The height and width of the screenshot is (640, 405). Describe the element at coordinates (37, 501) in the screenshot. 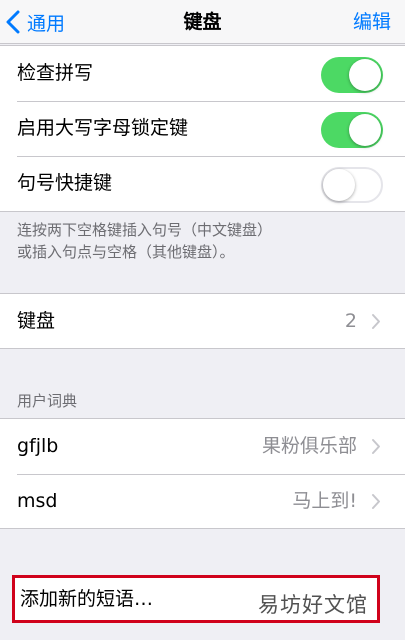

I see `dictionary-shortcut: msd` at that location.